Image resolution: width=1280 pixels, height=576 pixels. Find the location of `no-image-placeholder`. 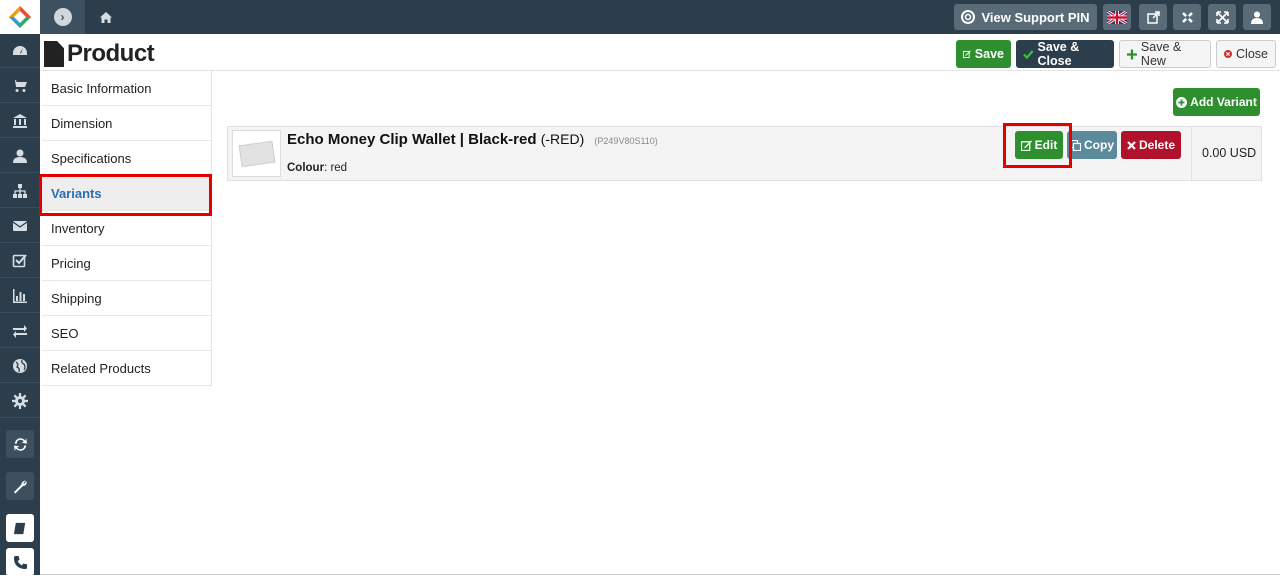

no-image-placeholder is located at coordinates (256, 153).